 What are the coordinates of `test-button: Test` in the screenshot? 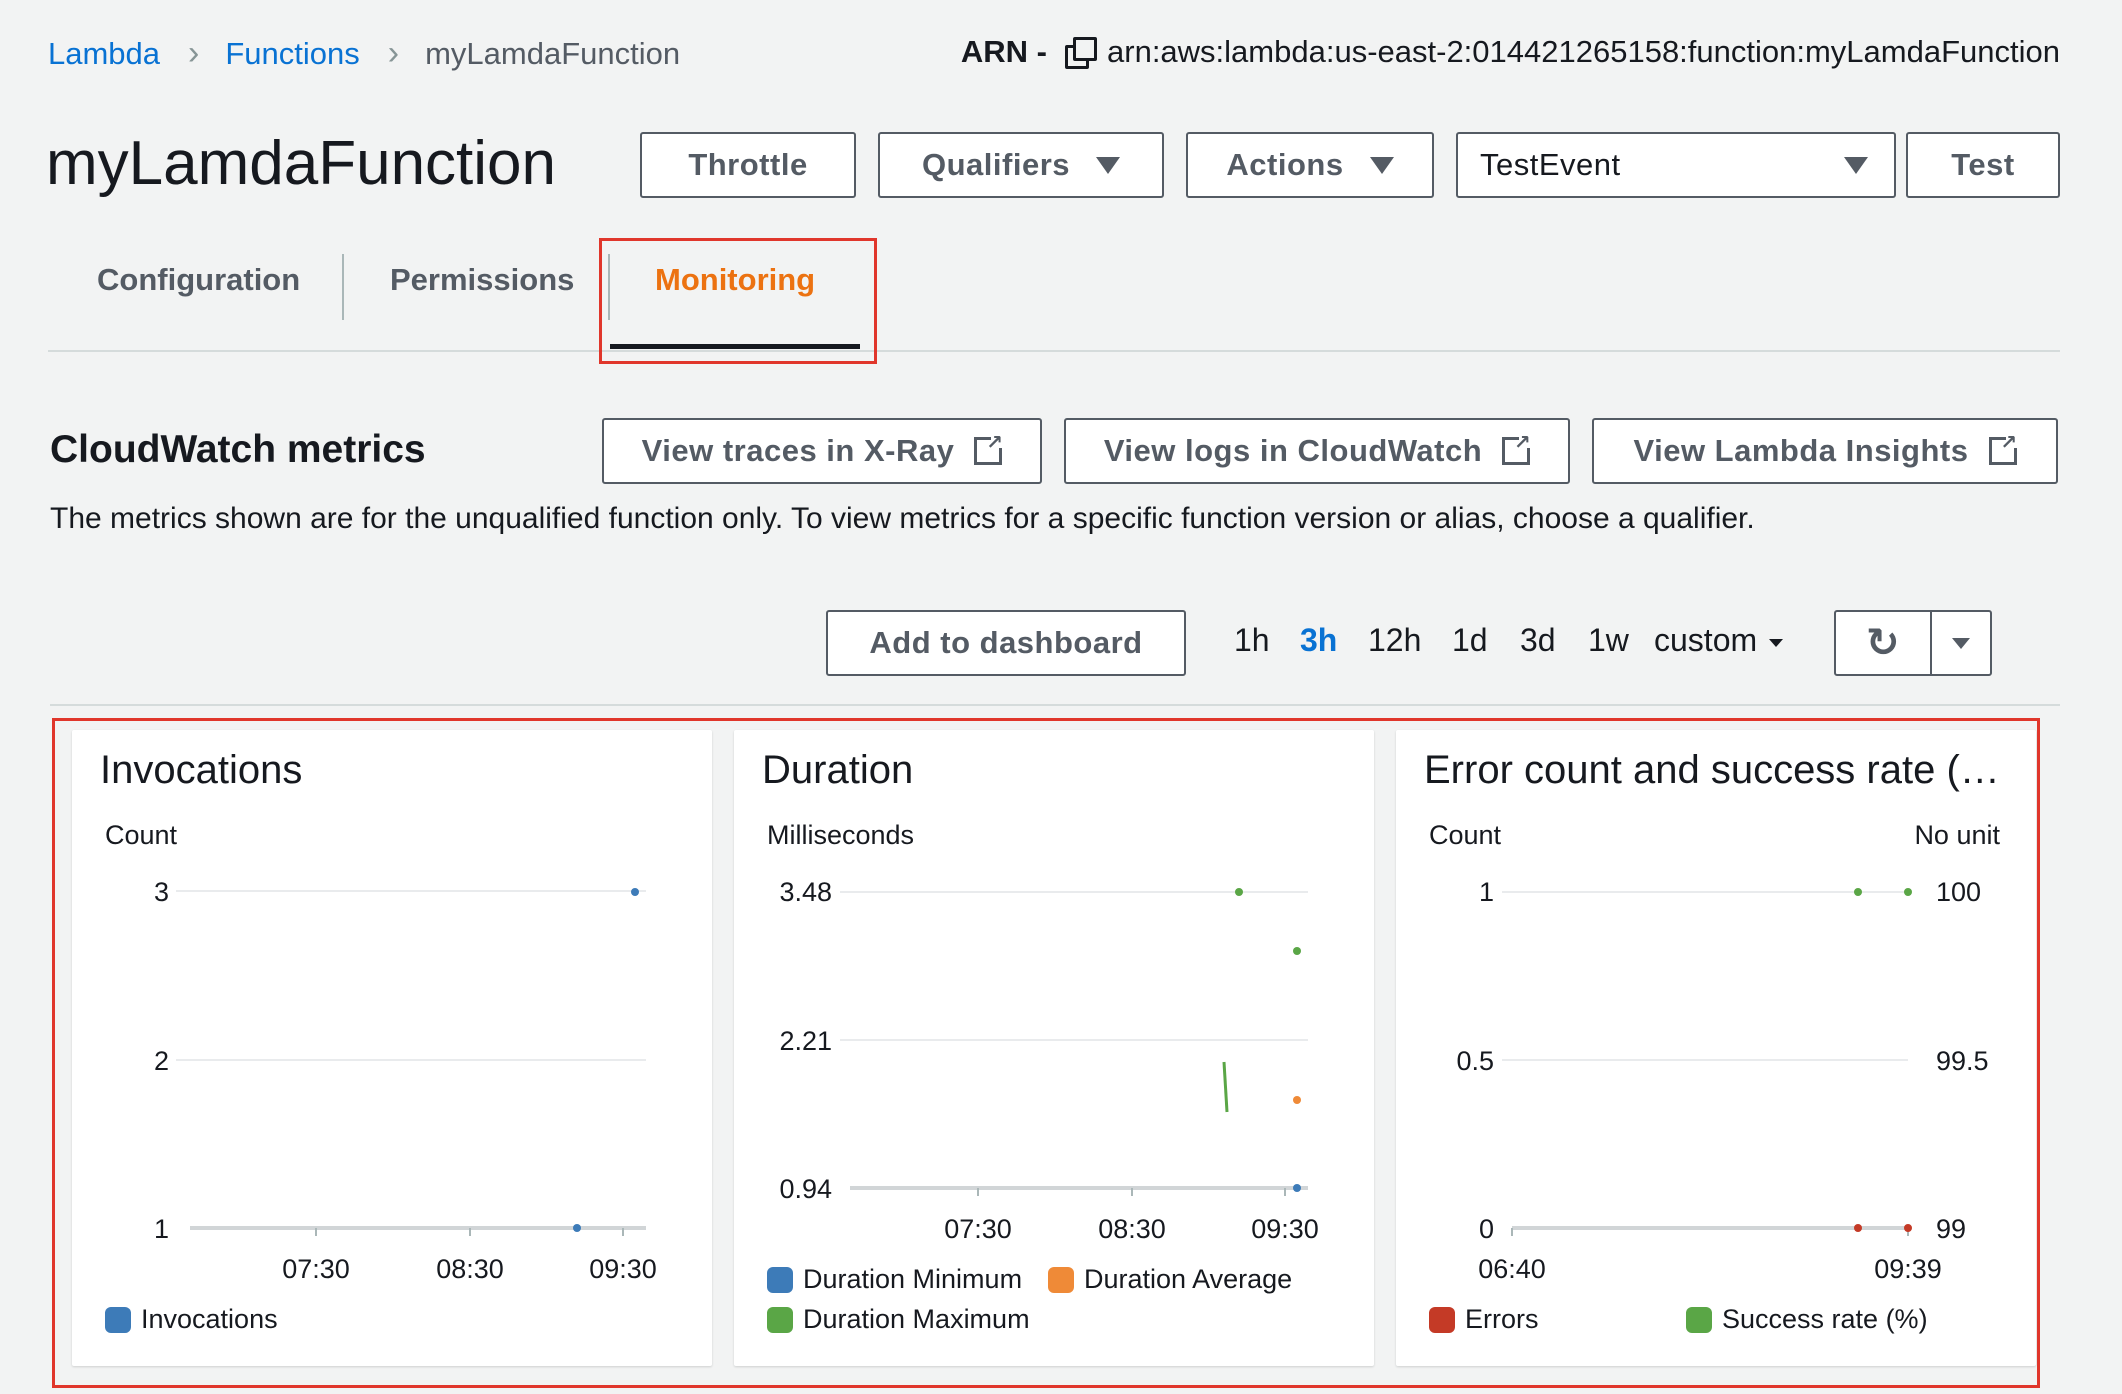 It's located at (1983, 165).